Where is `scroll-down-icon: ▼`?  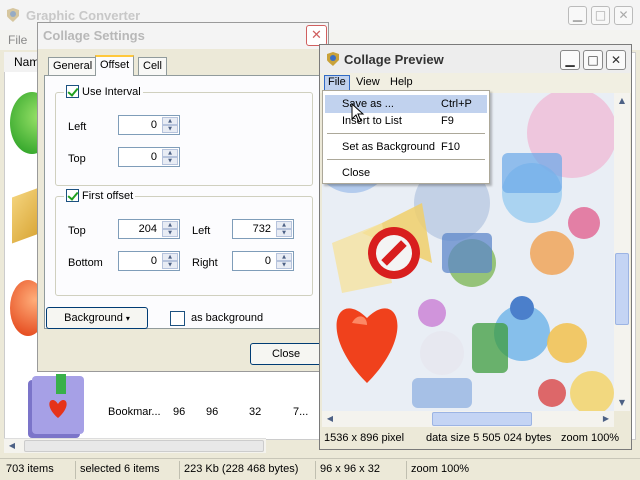
scroll-down-icon: ▼ is located at coordinates (622, 403).